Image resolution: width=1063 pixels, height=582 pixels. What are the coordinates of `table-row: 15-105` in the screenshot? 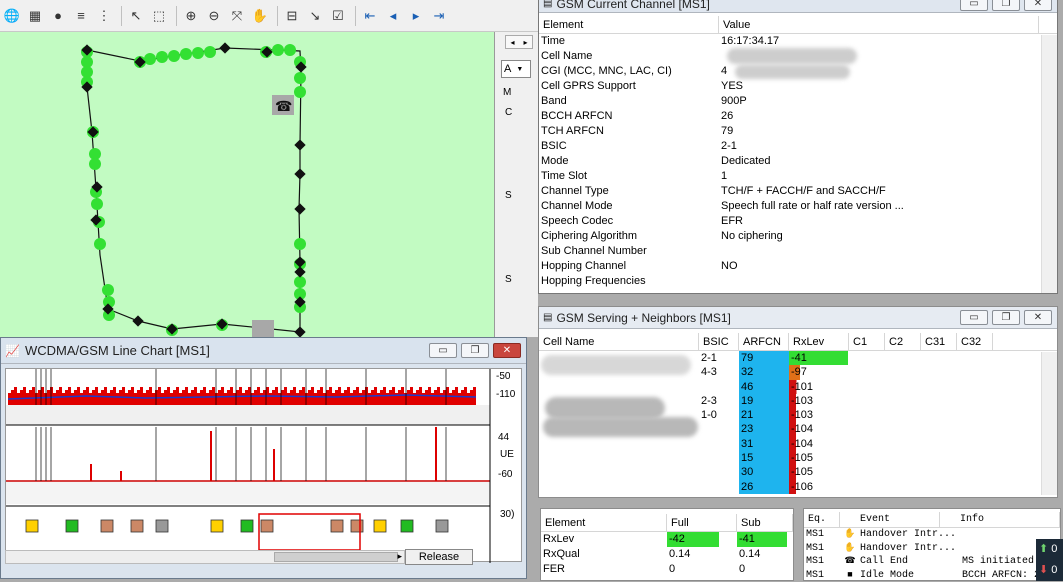 It's located at (798, 458).